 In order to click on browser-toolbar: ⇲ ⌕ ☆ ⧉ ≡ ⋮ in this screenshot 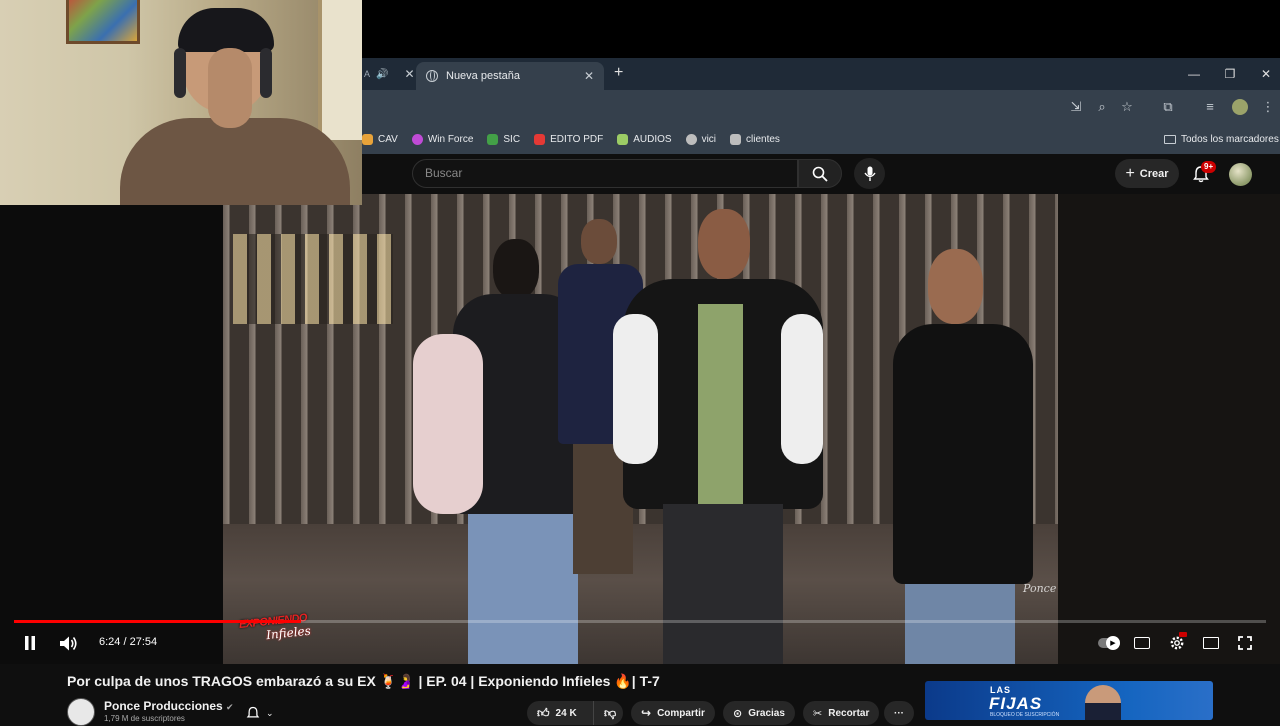, I will do `click(821, 107)`.